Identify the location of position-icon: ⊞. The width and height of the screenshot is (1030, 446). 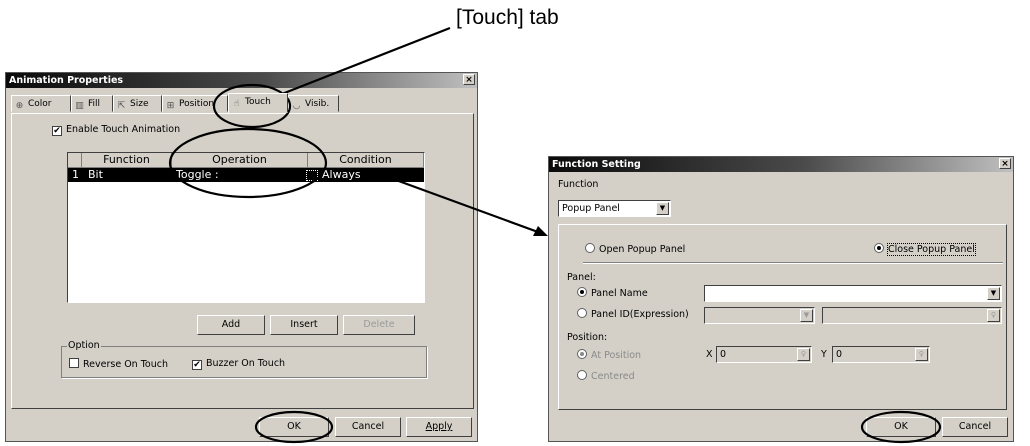
(170, 106).